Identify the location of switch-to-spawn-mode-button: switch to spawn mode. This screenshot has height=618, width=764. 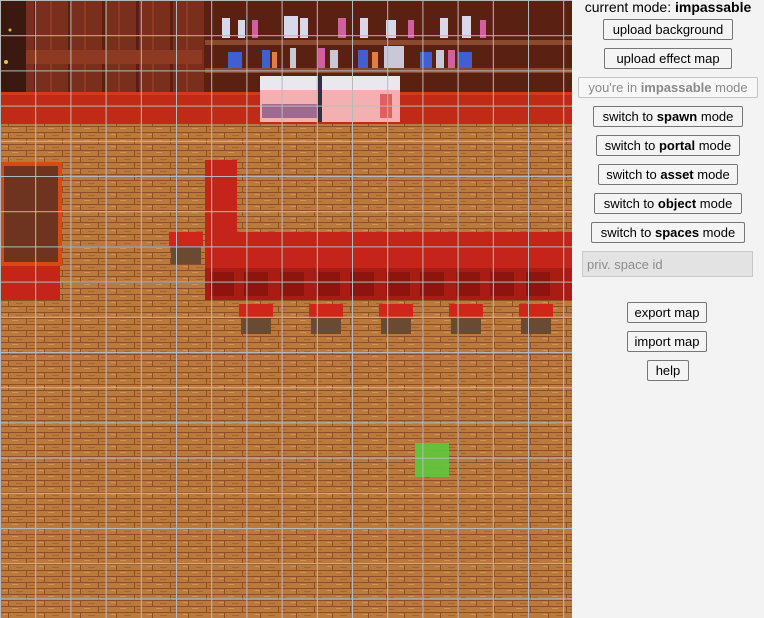
(668, 116).